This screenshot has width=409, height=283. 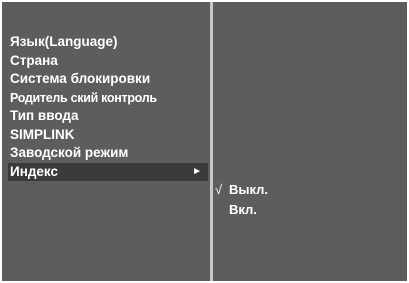 I want to click on menu-item-lock-system: Система блокировки, so click(x=108, y=79).